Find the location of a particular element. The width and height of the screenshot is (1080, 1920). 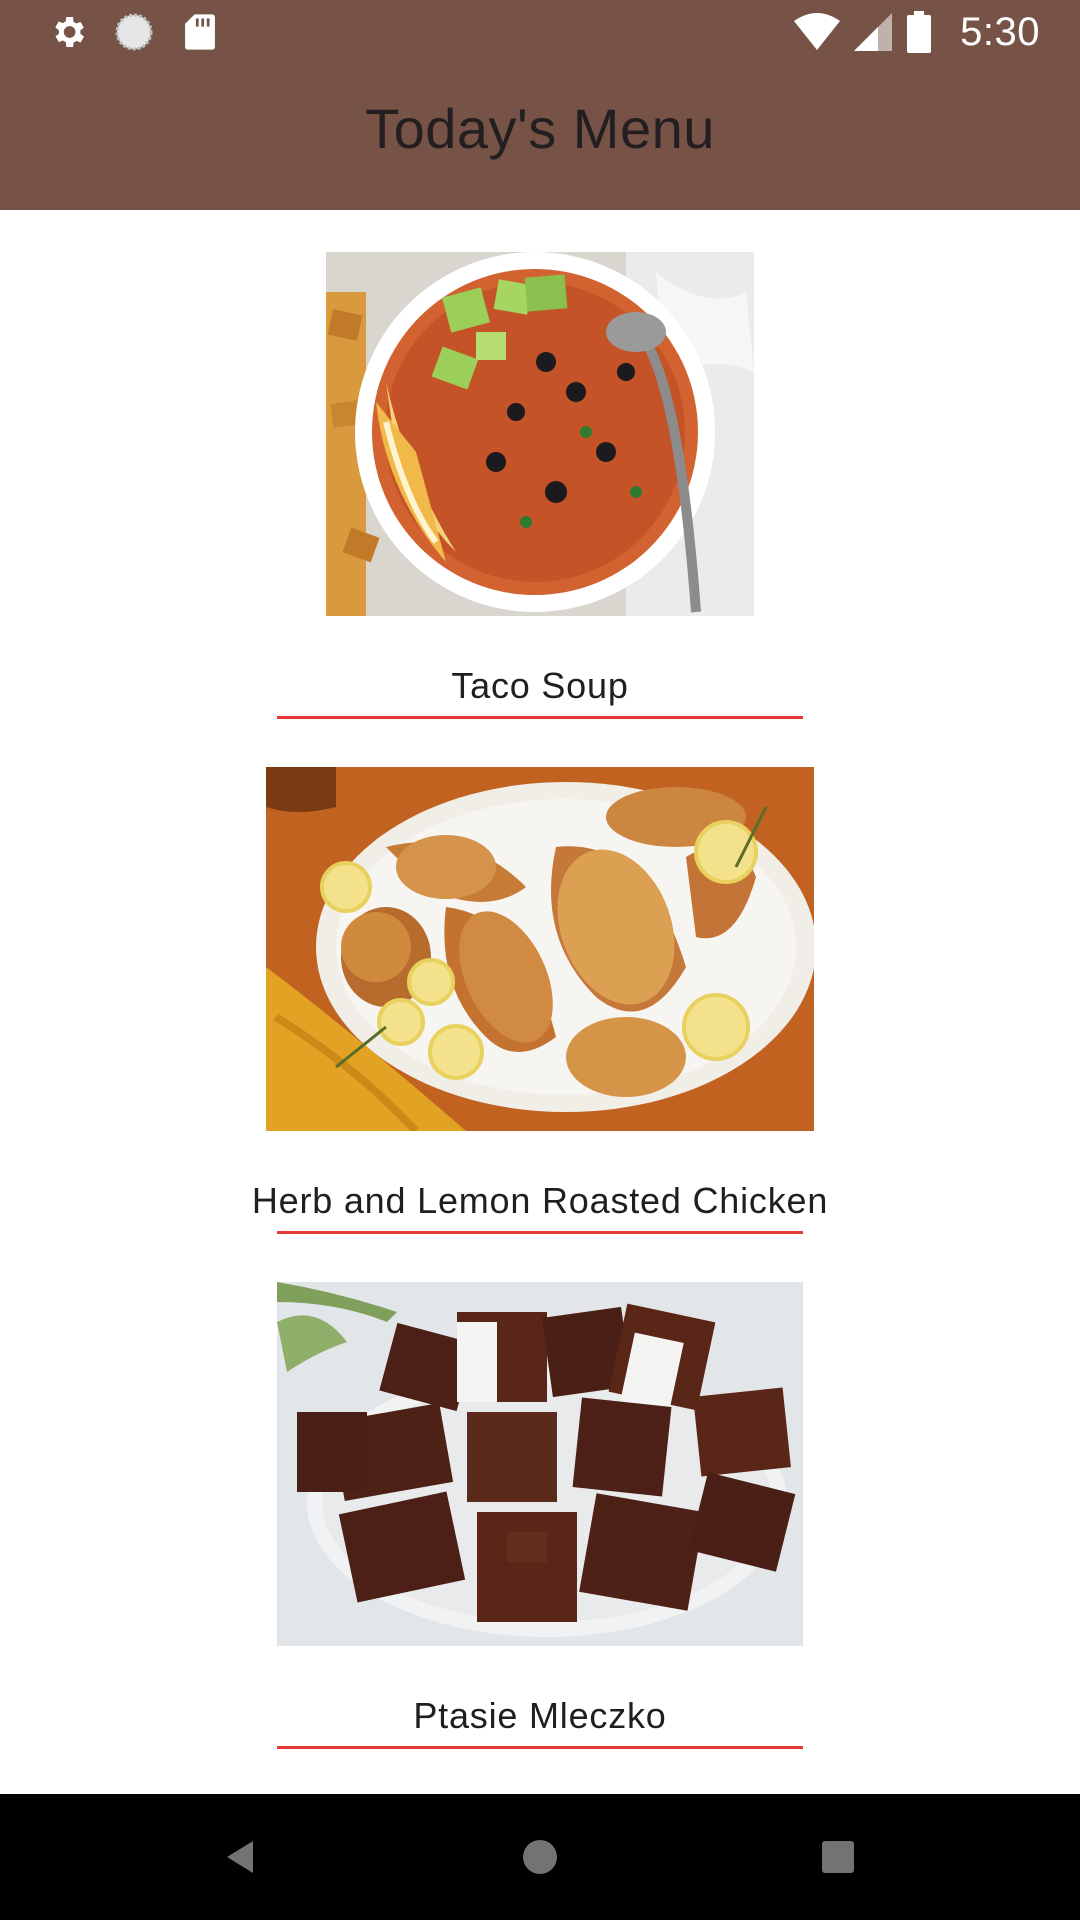

status-right-icons: 5:30 is located at coordinates (917, 32).